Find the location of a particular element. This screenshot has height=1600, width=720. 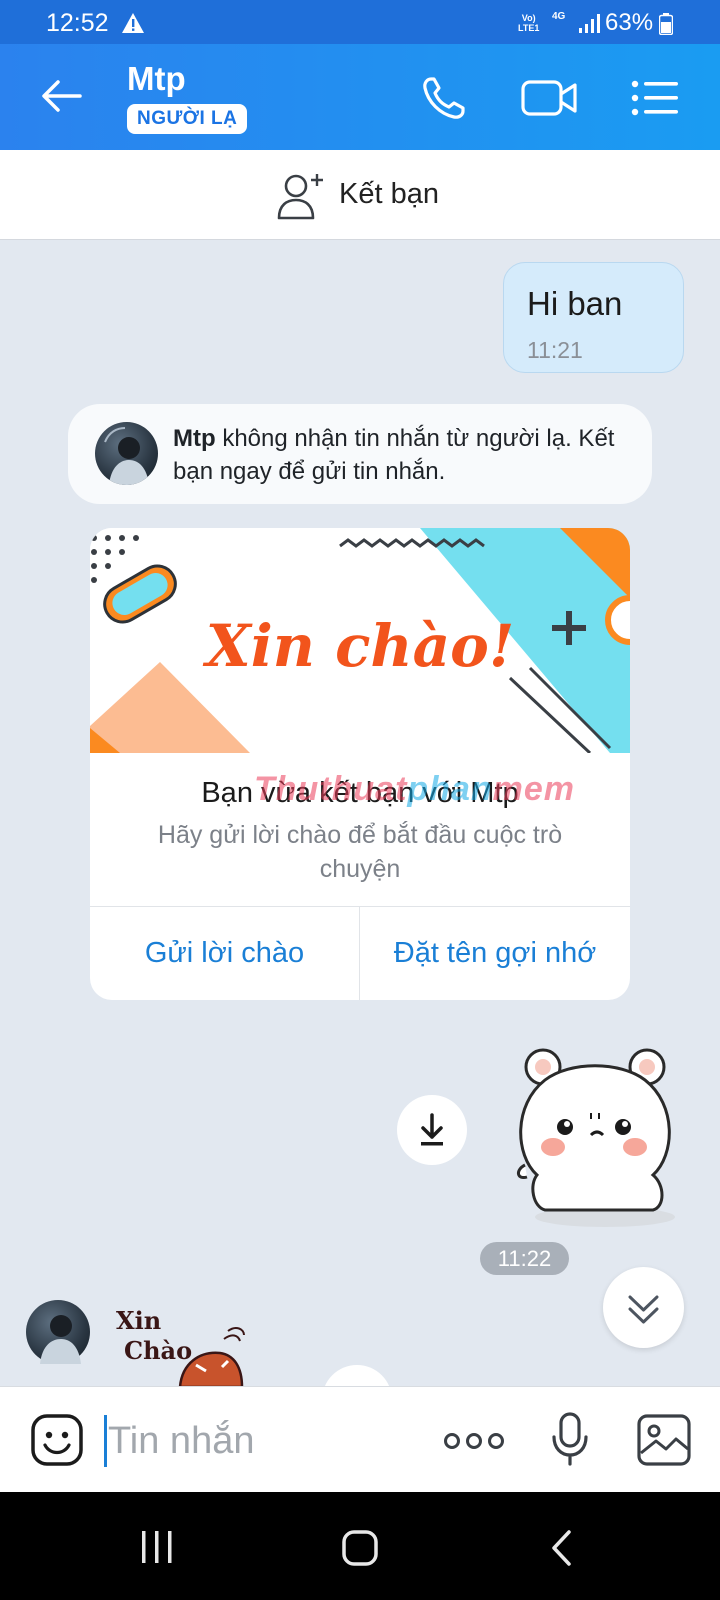

more-options-icon is located at coordinates (474, 1441).